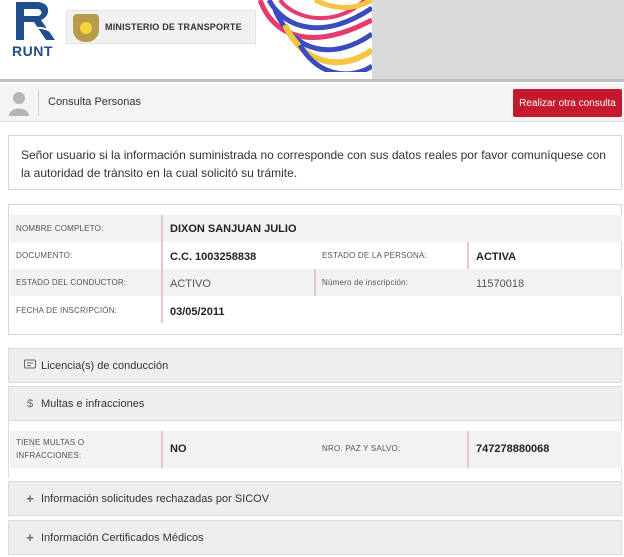 This screenshot has height=557, width=624. What do you see at coordinates (500, 284) in the screenshot?
I see `registration-number-value: 11570018` at bounding box center [500, 284].